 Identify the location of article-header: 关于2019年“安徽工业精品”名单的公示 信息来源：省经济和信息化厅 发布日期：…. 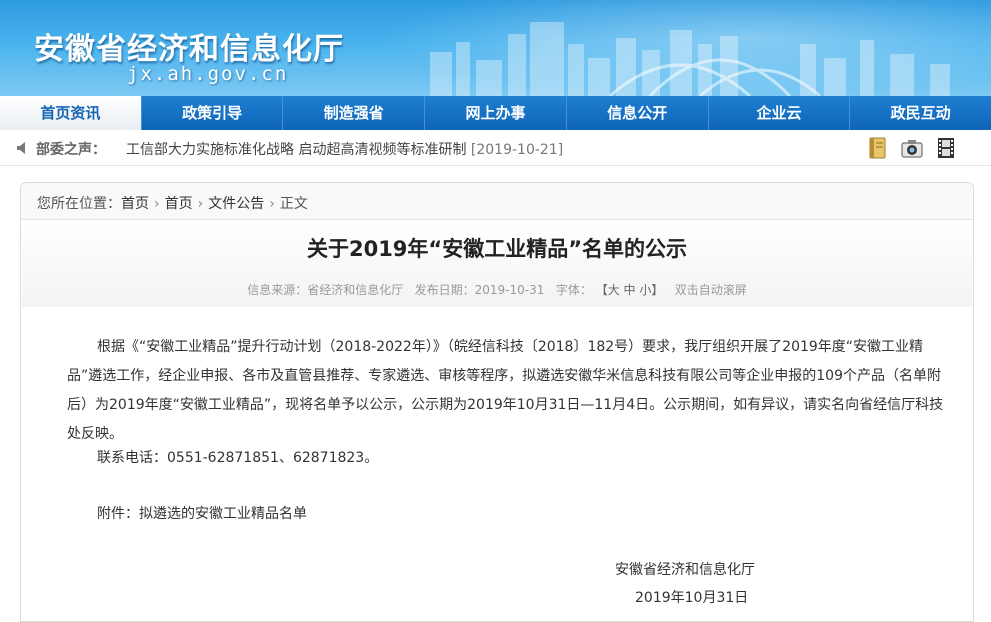
(497, 264).